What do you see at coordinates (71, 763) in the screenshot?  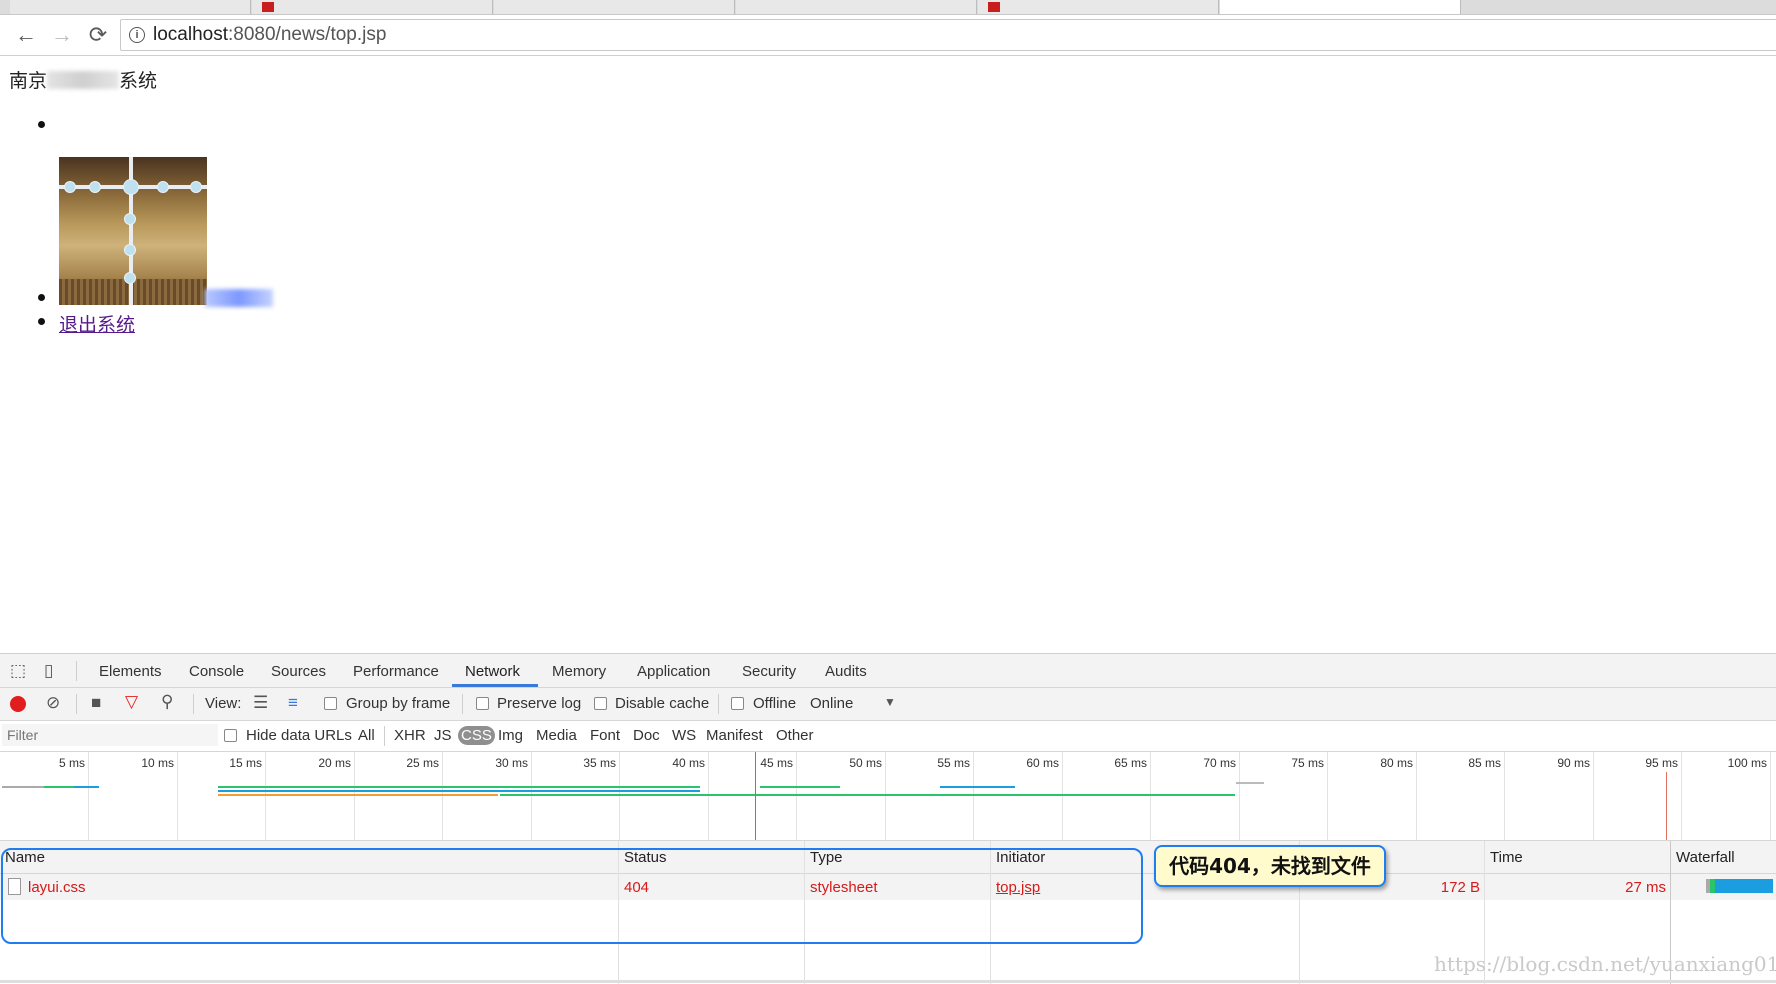 I see `timeline-tick-label: 5 ms` at bounding box center [71, 763].